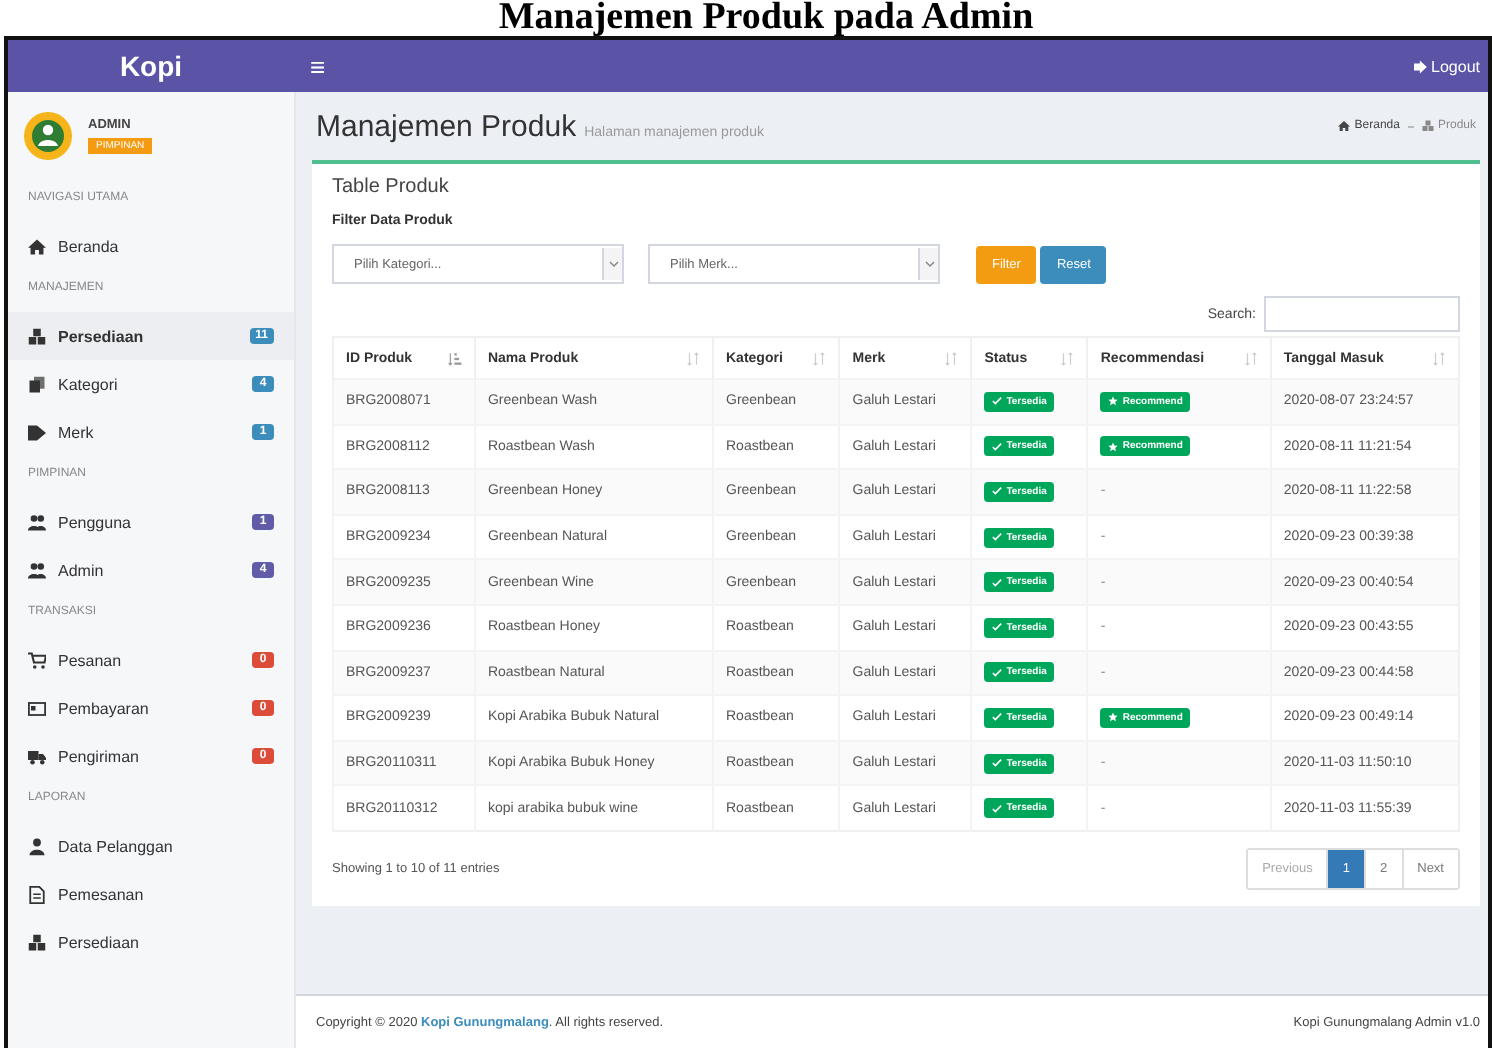 The image size is (1492, 1048). Describe the element at coordinates (37, 708) in the screenshot. I see `card-icon` at that location.